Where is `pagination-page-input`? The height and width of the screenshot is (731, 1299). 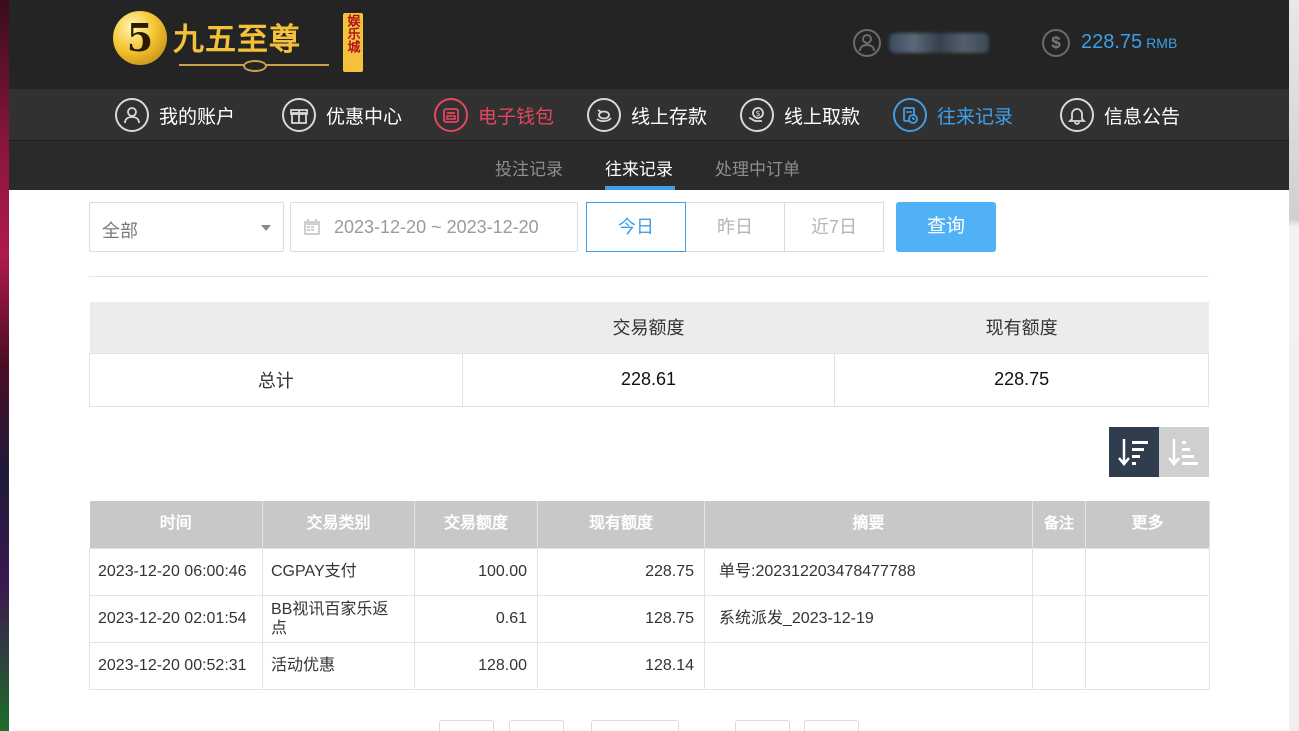 pagination-page-input is located at coordinates (635, 725).